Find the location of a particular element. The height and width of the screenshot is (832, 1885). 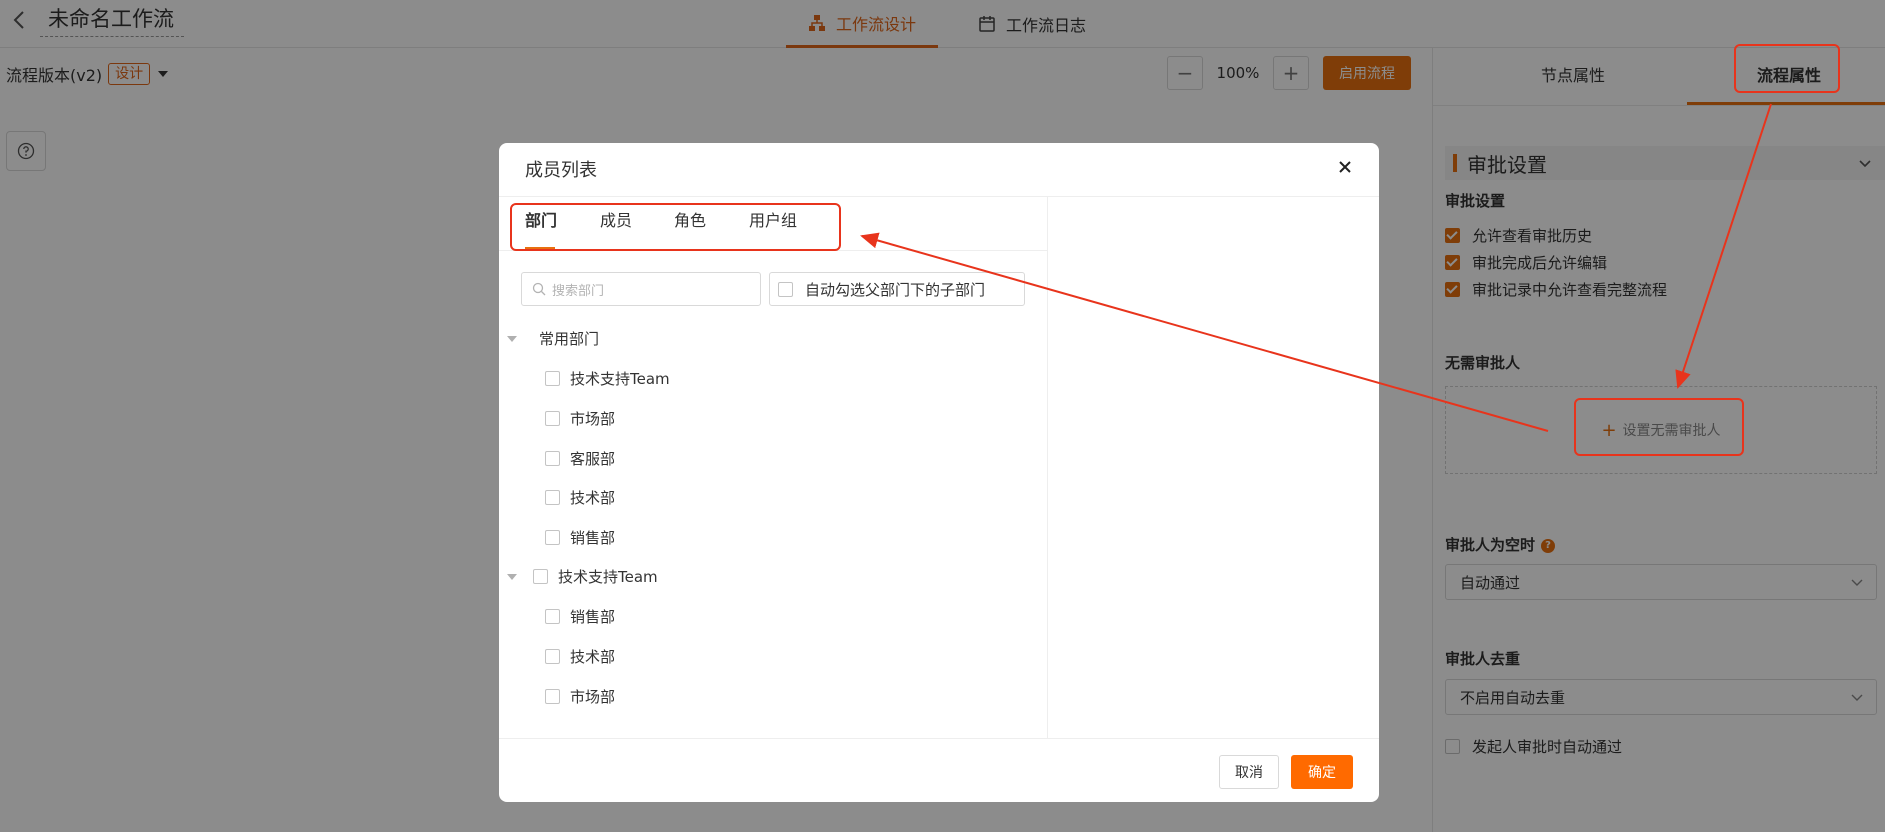

auto-check-label: 自动勾选父部门下的子部门 is located at coordinates (895, 289).